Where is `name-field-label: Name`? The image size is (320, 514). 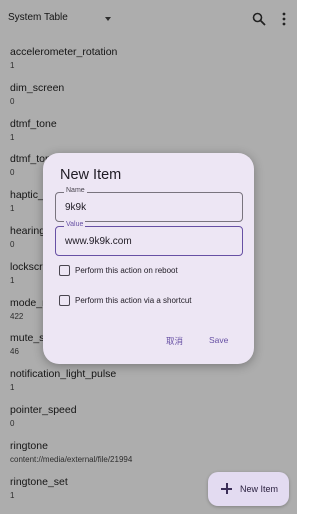 name-field-label: Name is located at coordinates (75, 190).